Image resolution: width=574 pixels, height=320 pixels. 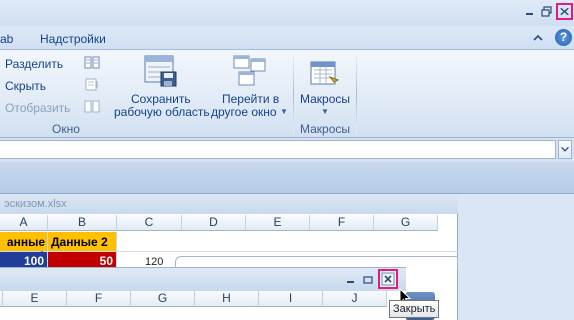 I want to click on close-window-button, so click(x=388, y=279).